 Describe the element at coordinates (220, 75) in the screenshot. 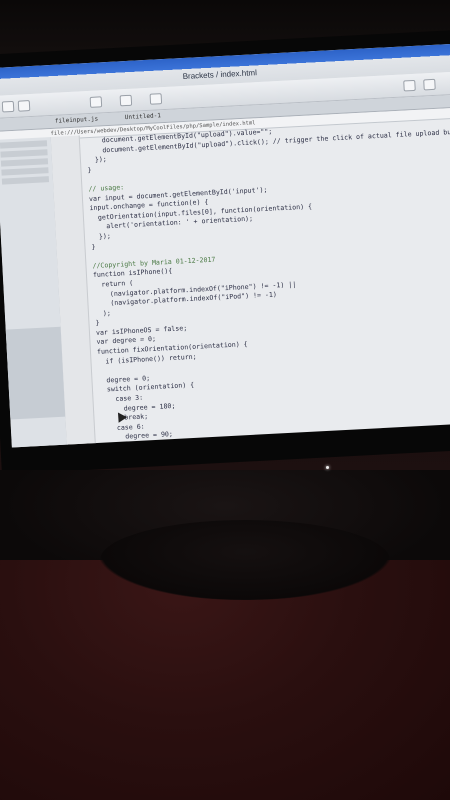

I see `window-title: Brackets / index.html` at that location.